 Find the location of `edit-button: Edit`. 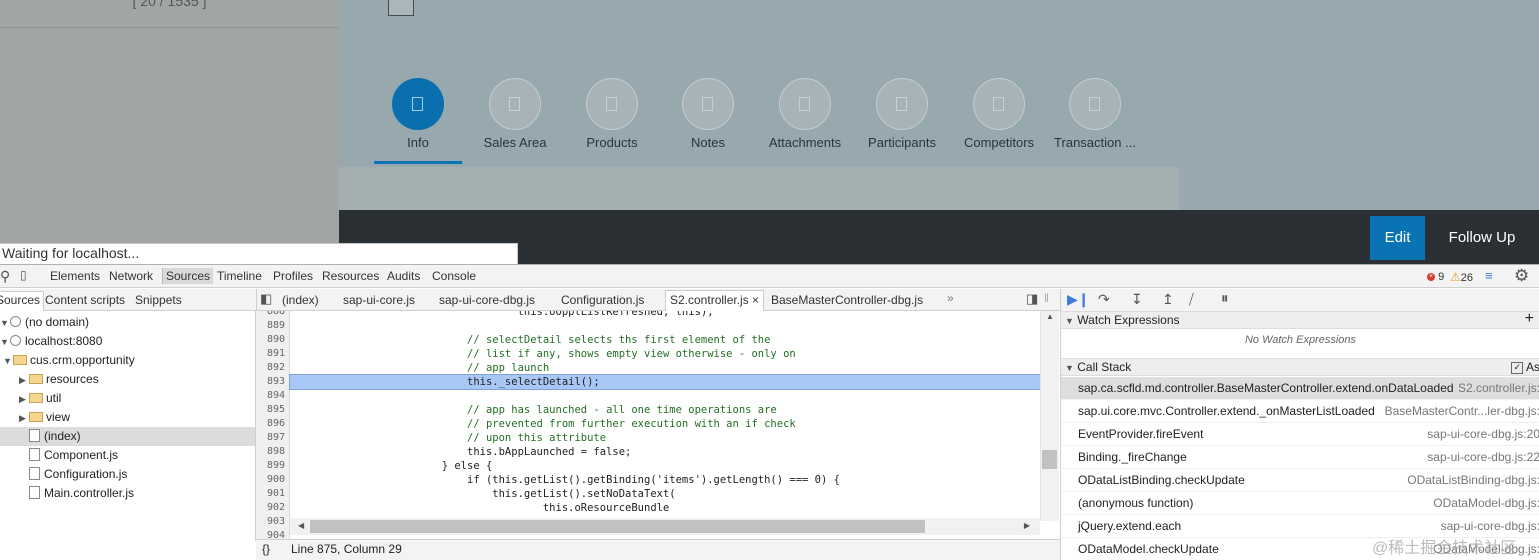

edit-button: Edit is located at coordinates (1397, 238).